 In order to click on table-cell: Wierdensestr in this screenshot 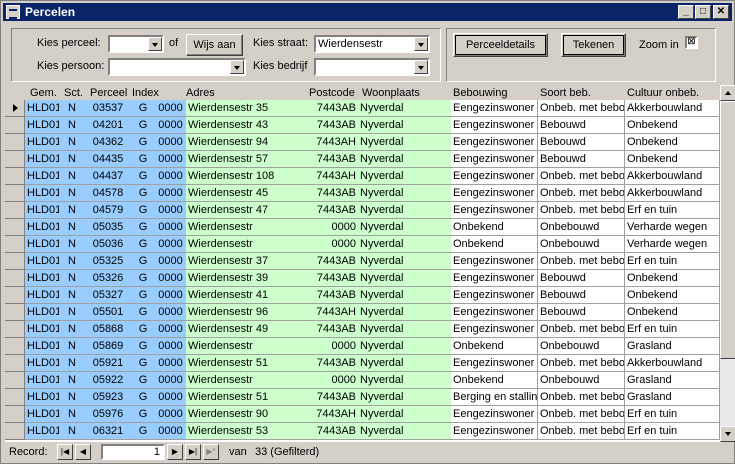, I will do `click(247, 346)`.